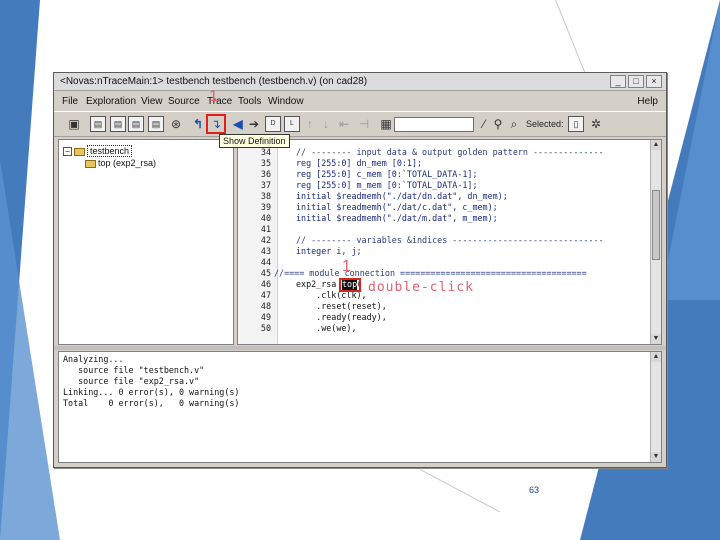  Describe the element at coordinates (397, 207) in the screenshot. I see `line-text: initial $readmemh("./dat/c.dat", c_mem);` at that location.